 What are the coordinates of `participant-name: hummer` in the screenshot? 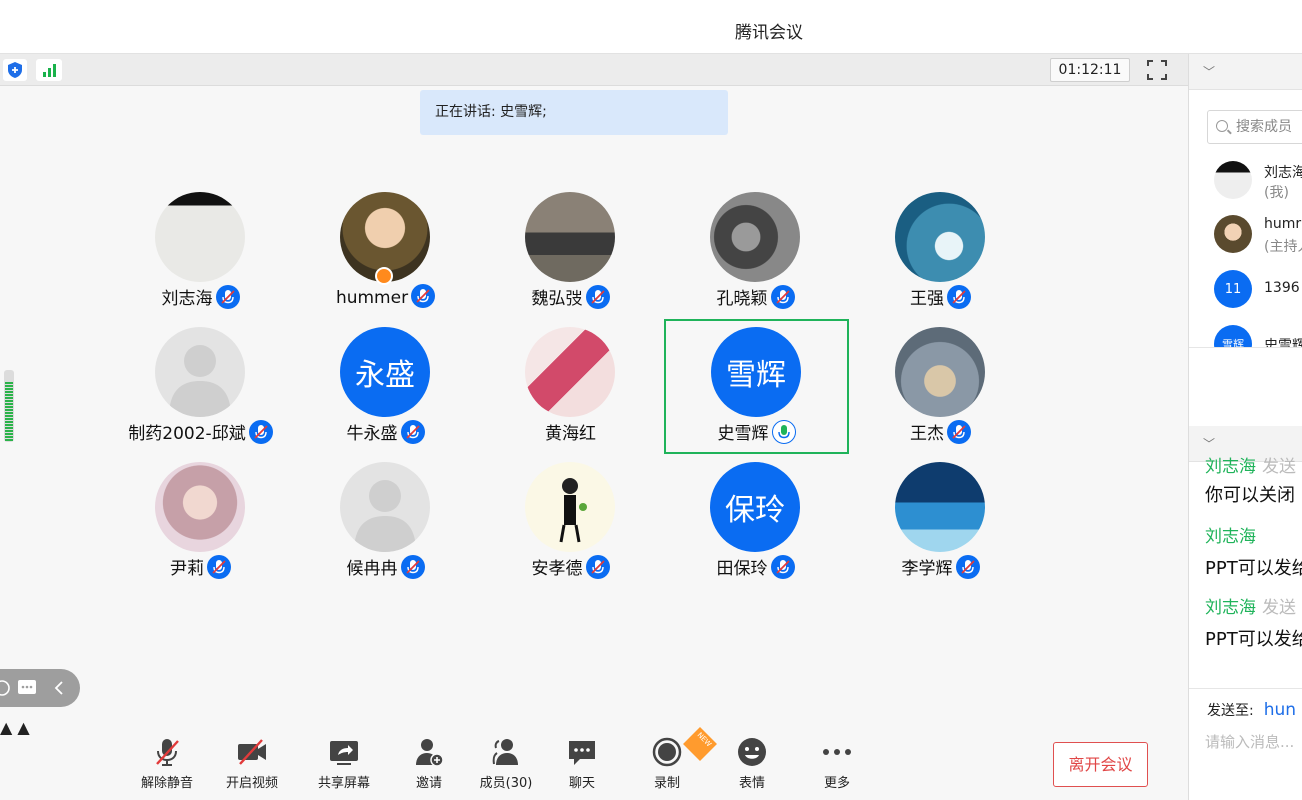 It's located at (385, 296).